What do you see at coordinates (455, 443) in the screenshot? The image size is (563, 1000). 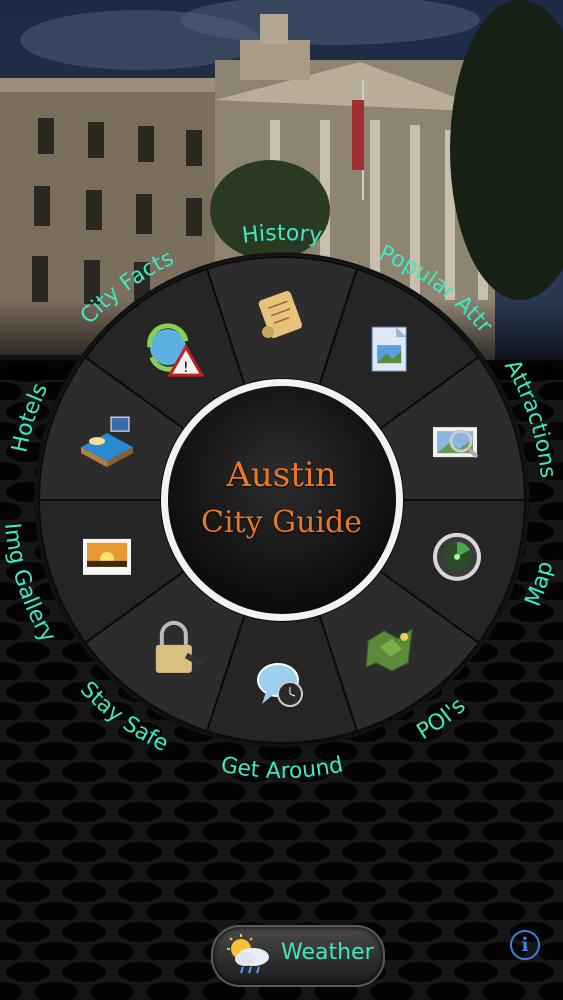 I see `magnifier-photo-icon` at bounding box center [455, 443].